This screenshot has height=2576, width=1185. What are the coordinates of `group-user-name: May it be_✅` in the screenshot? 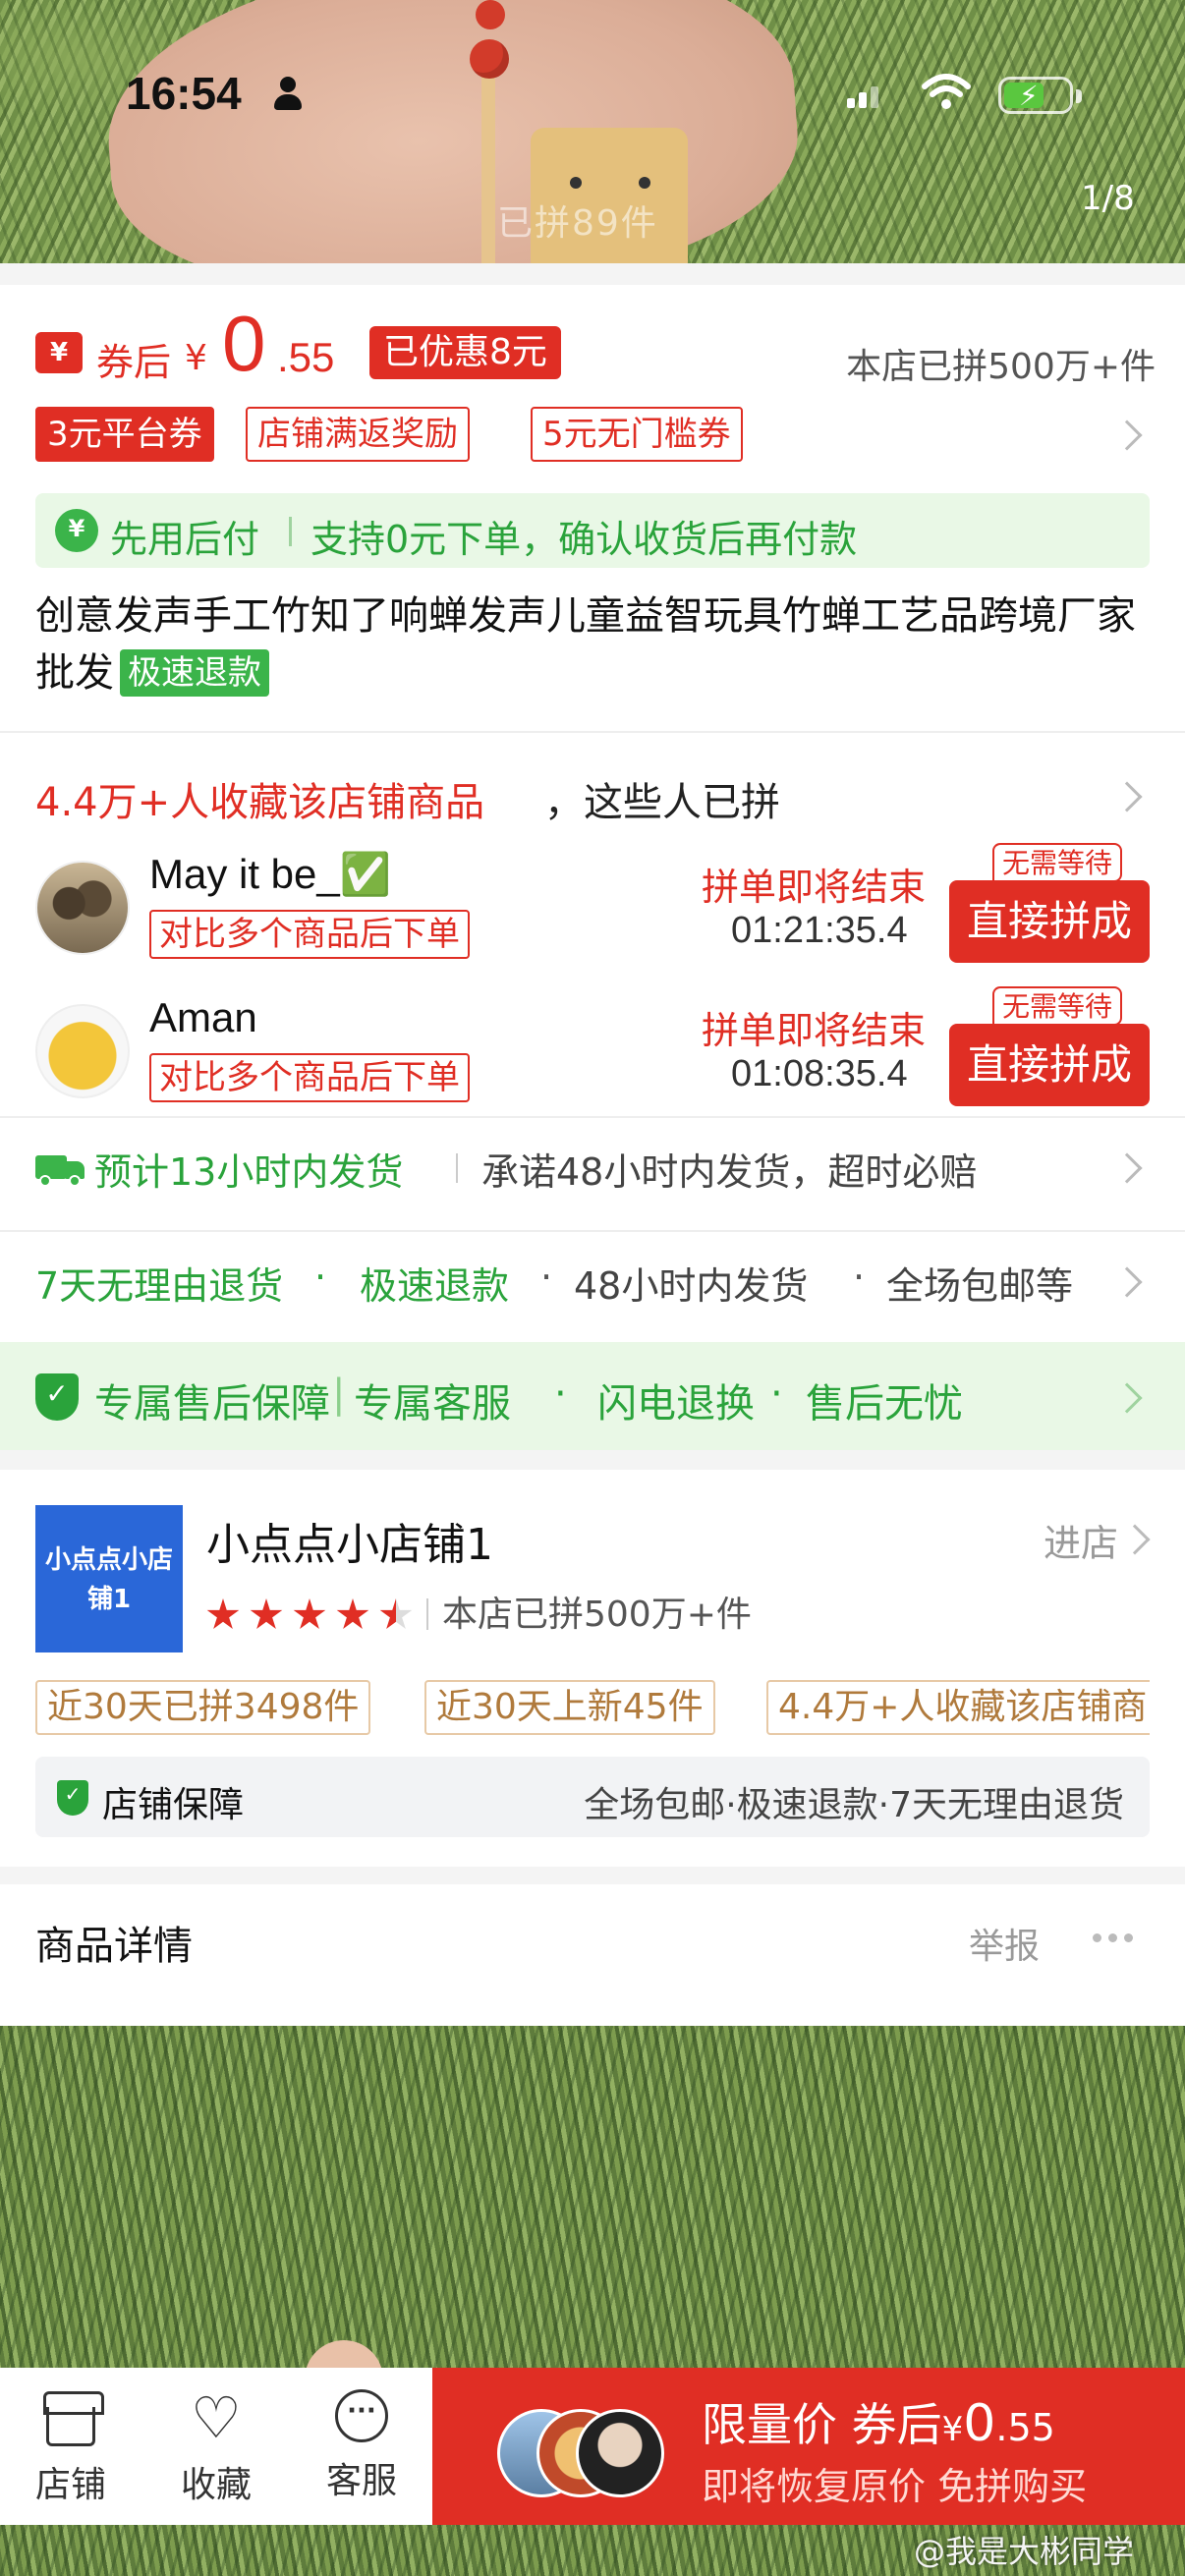 It's located at (271, 874).